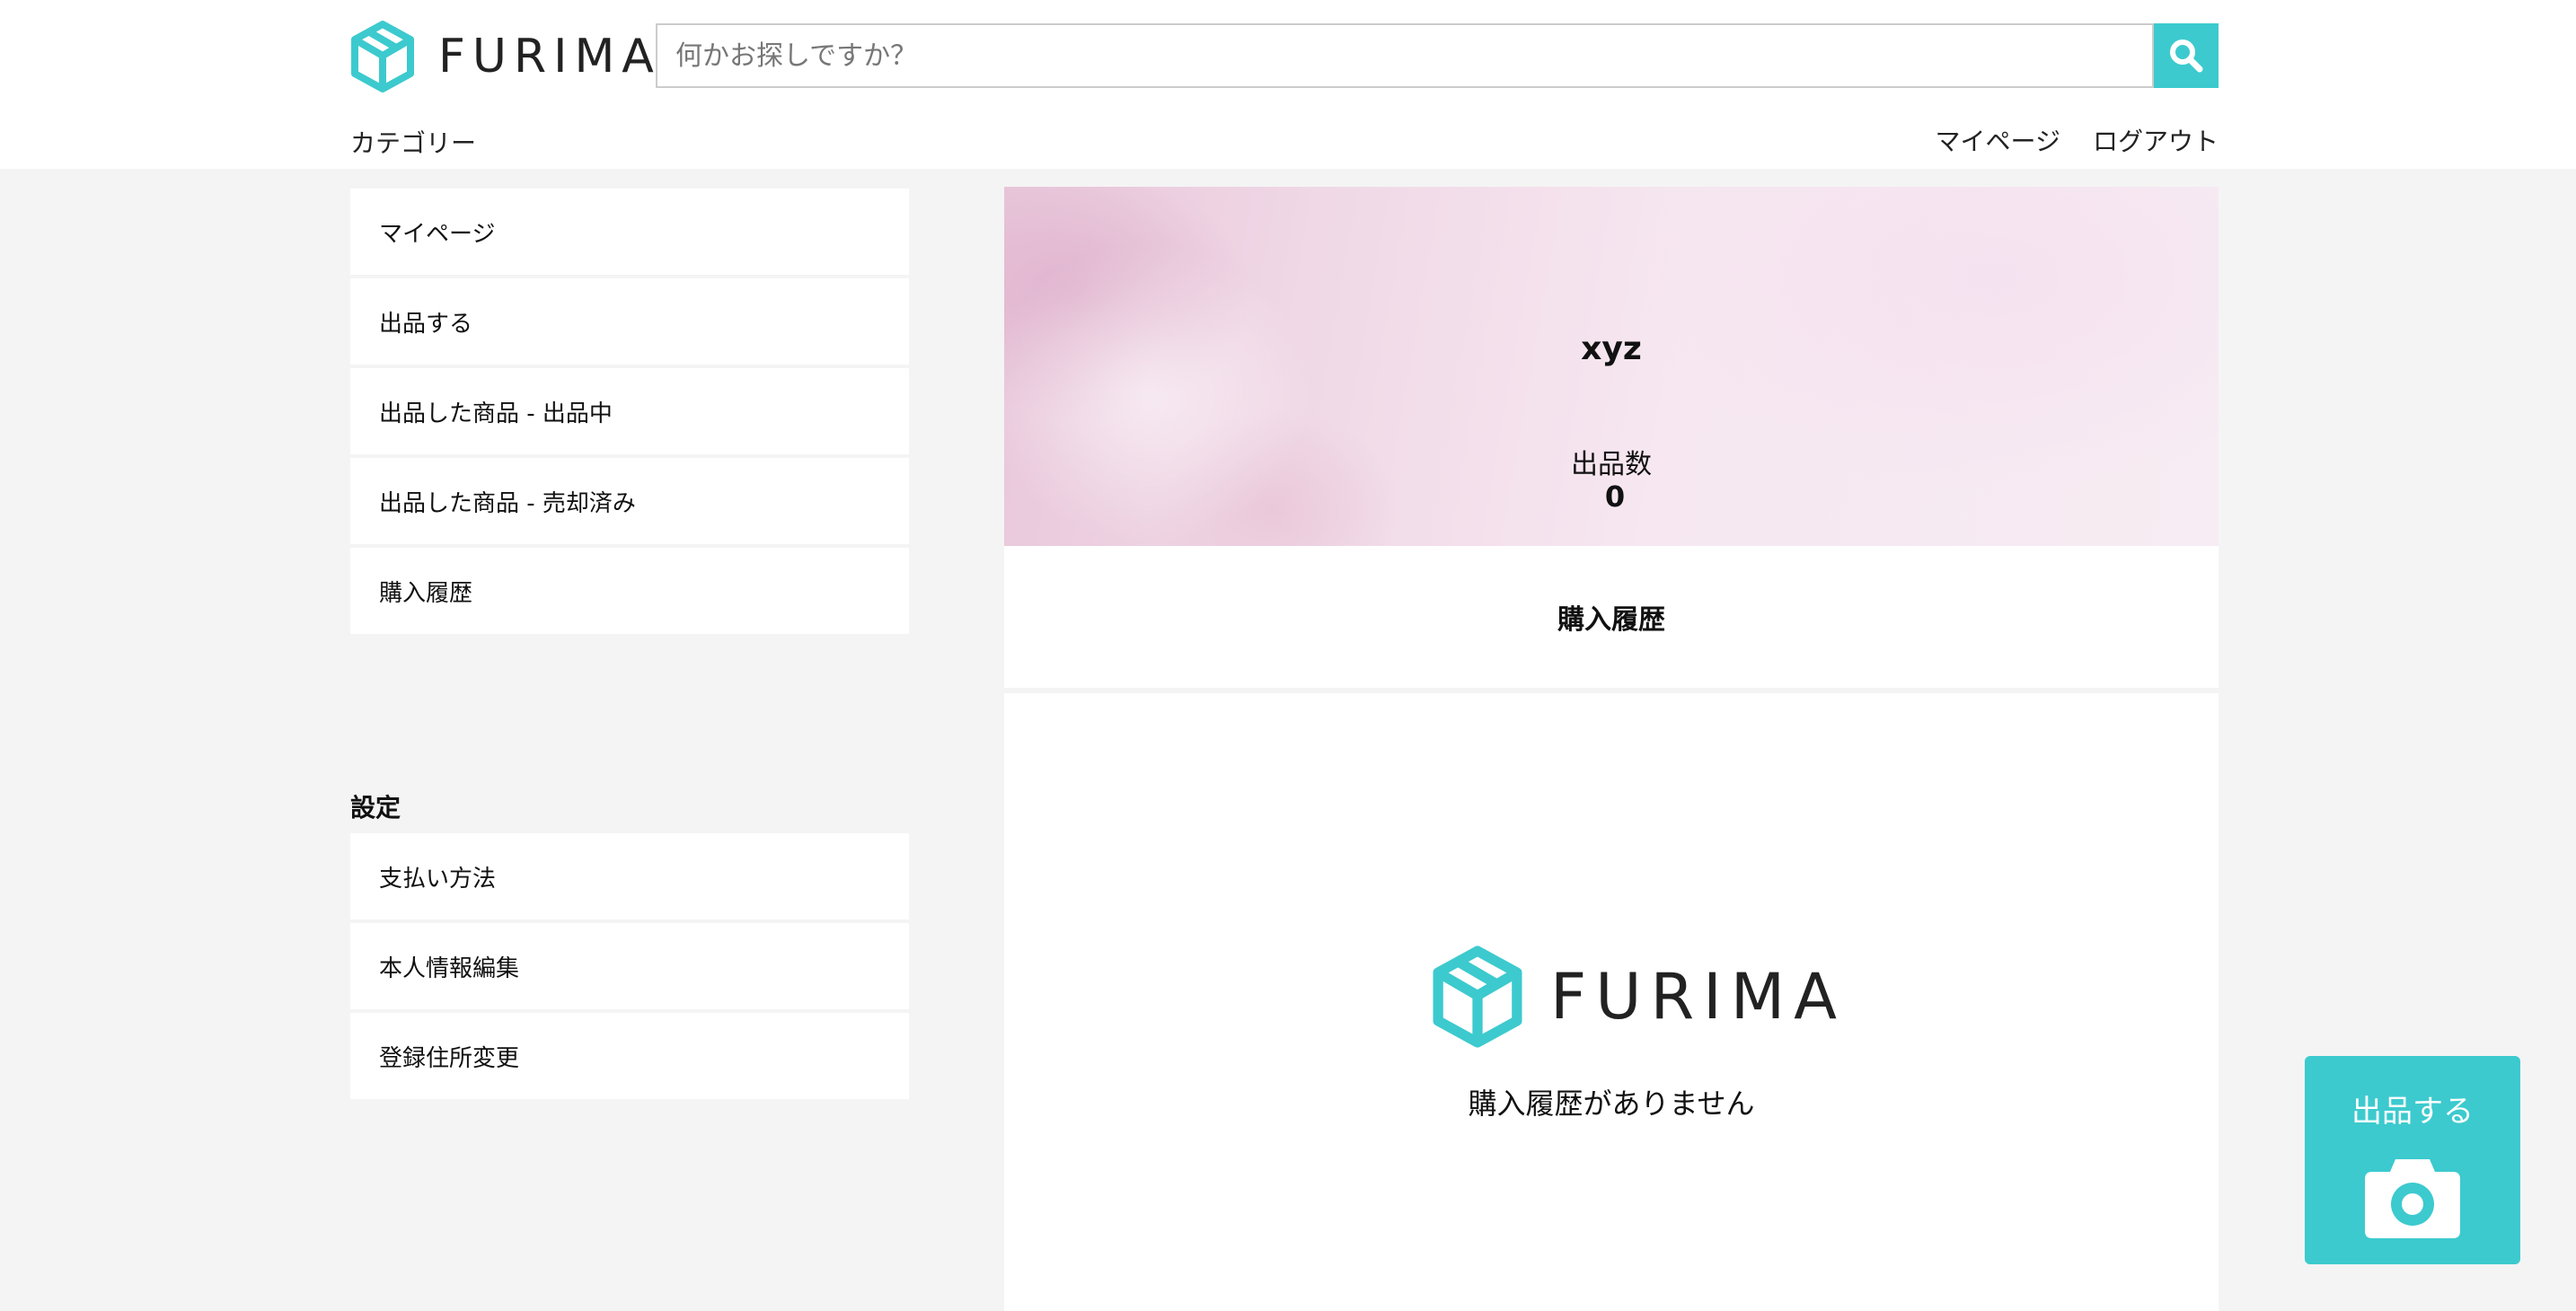 This screenshot has height=1311, width=2576. Describe the element at coordinates (1615, 497) in the screenshot. I see `listing-count: 0` at that location.